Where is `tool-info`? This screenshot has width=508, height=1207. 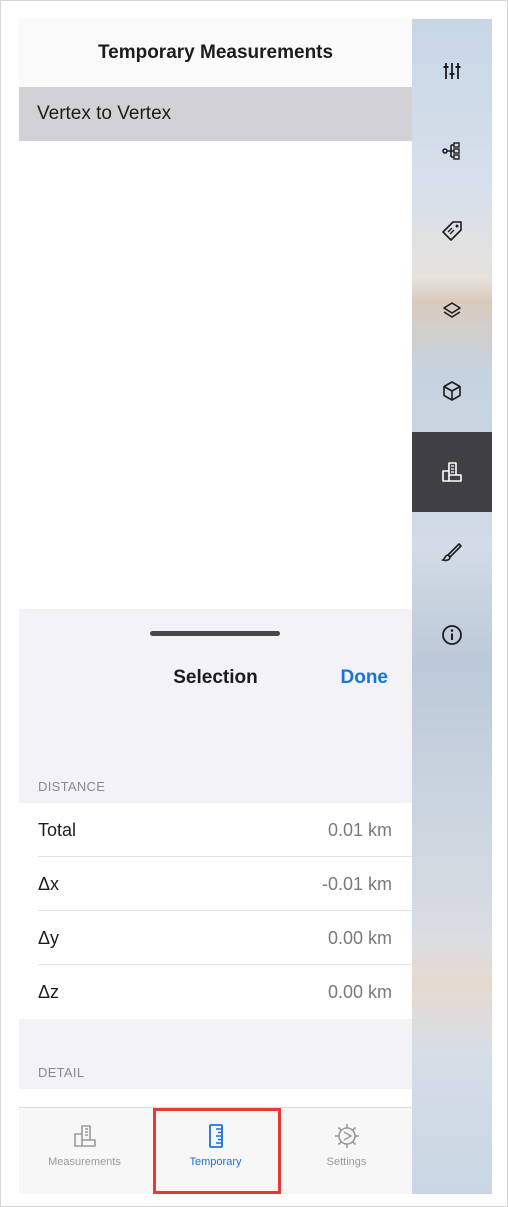 tool-info is located at coordinates (452, 635).